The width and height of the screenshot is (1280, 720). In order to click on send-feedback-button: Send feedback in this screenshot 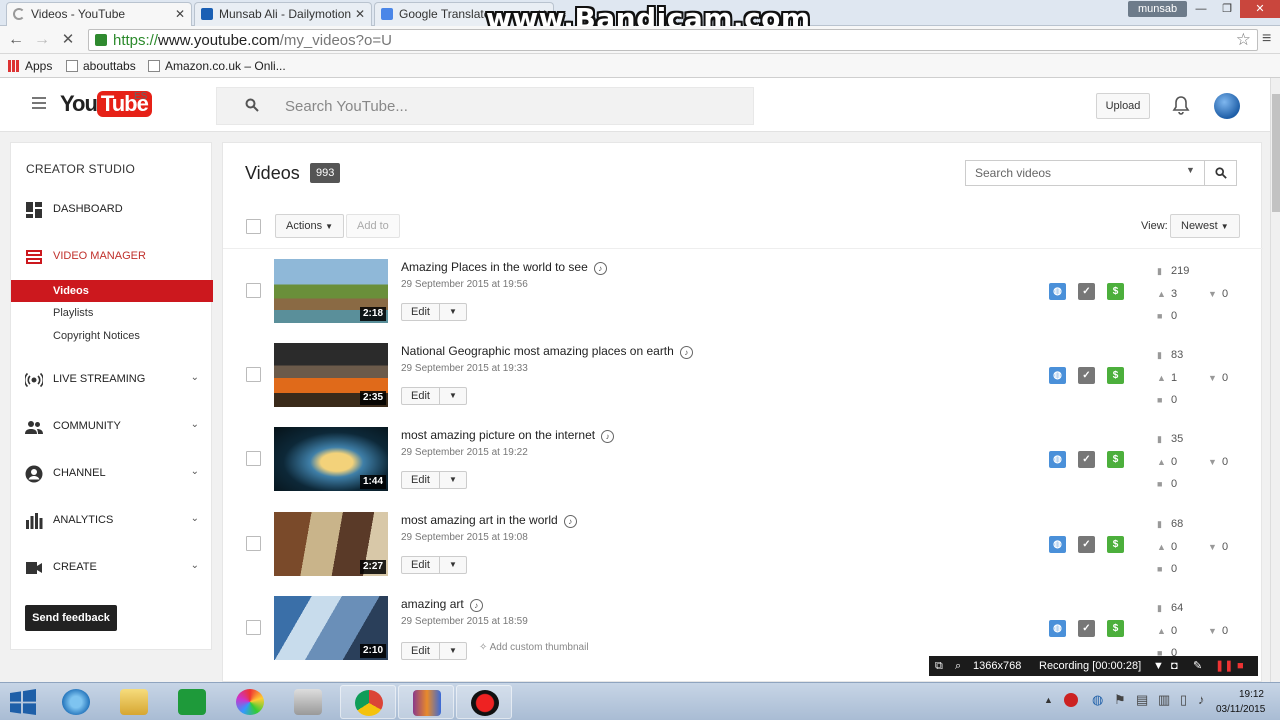, I will do `click(71, 618)`.